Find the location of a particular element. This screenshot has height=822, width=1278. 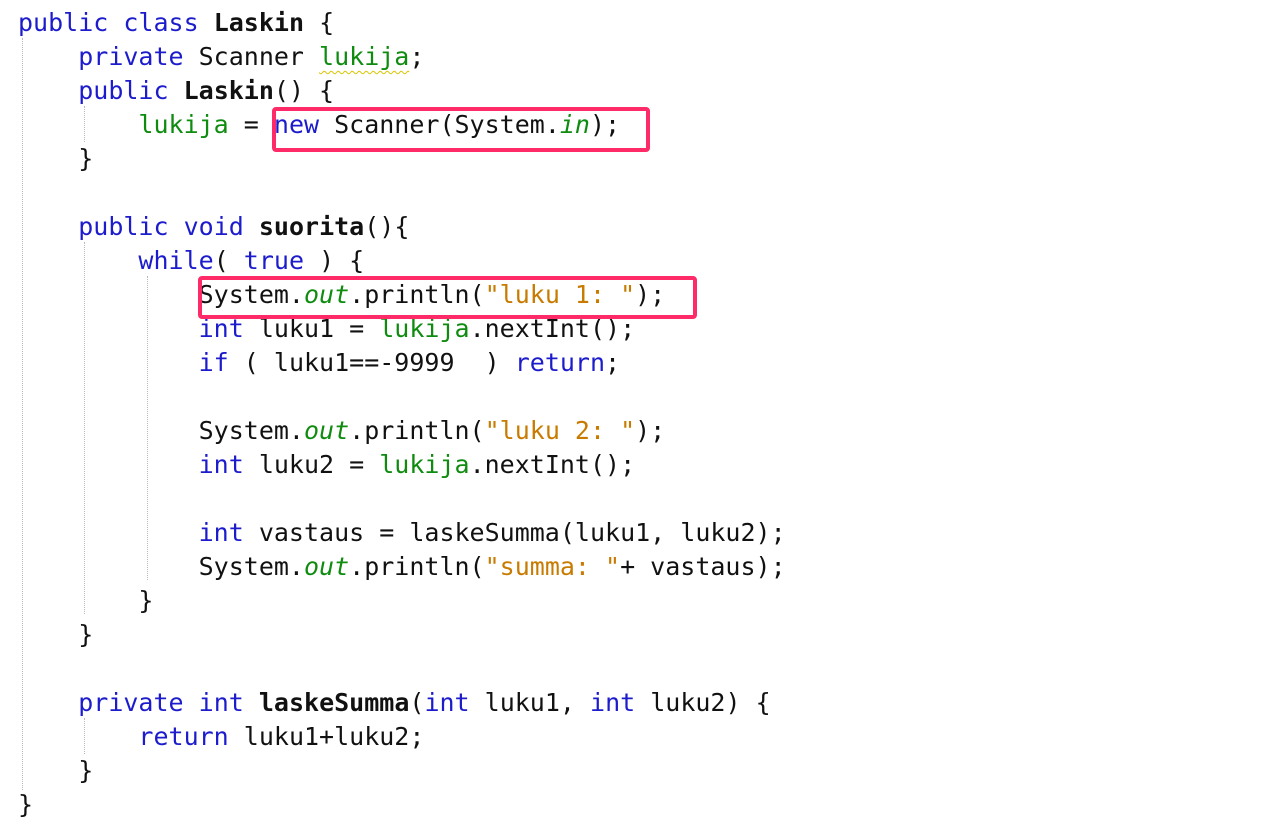

code-token: luku2) { is located at coordinates (703, 702).